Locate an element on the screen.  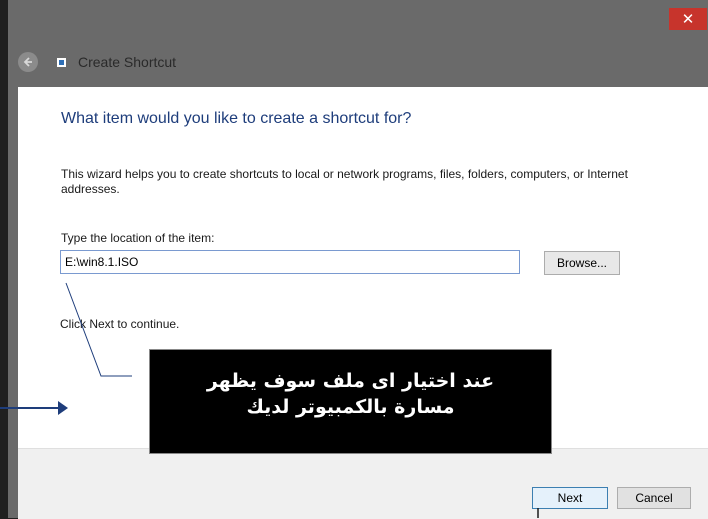
cancel-button: Cancel is located at coordinates (654, 498).